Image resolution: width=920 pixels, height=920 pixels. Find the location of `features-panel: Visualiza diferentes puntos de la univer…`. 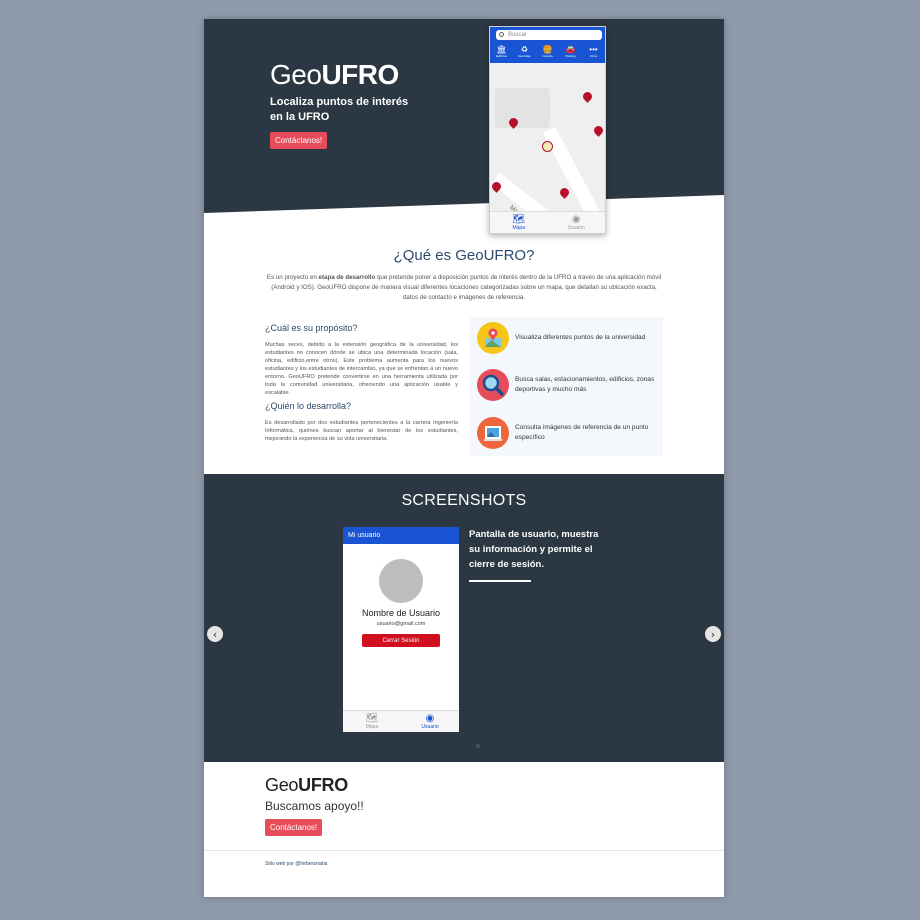

features-panel: Visualiza diferentes puntos de la univer… is located at coordinates (566, 386).